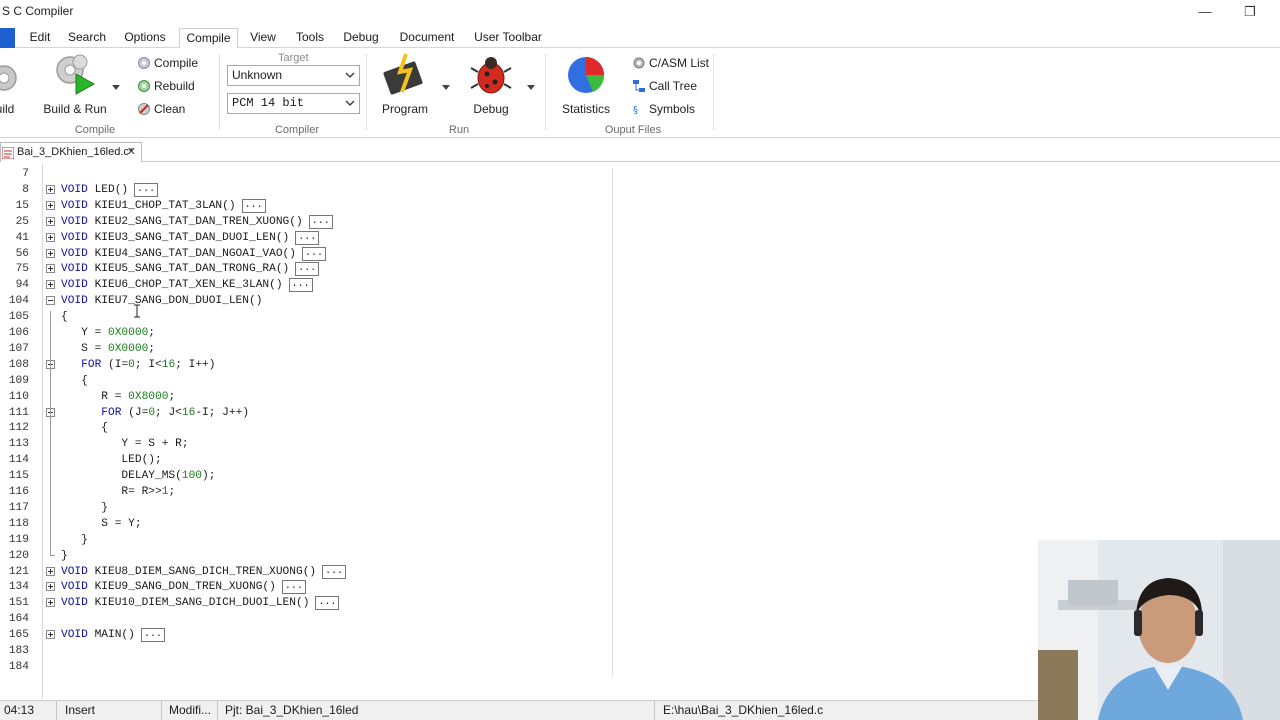  What do you see at coordinates (664, 86) in the screenshot?
I see `call-tree-button: Call Tree` at bounding box center [664, 86].